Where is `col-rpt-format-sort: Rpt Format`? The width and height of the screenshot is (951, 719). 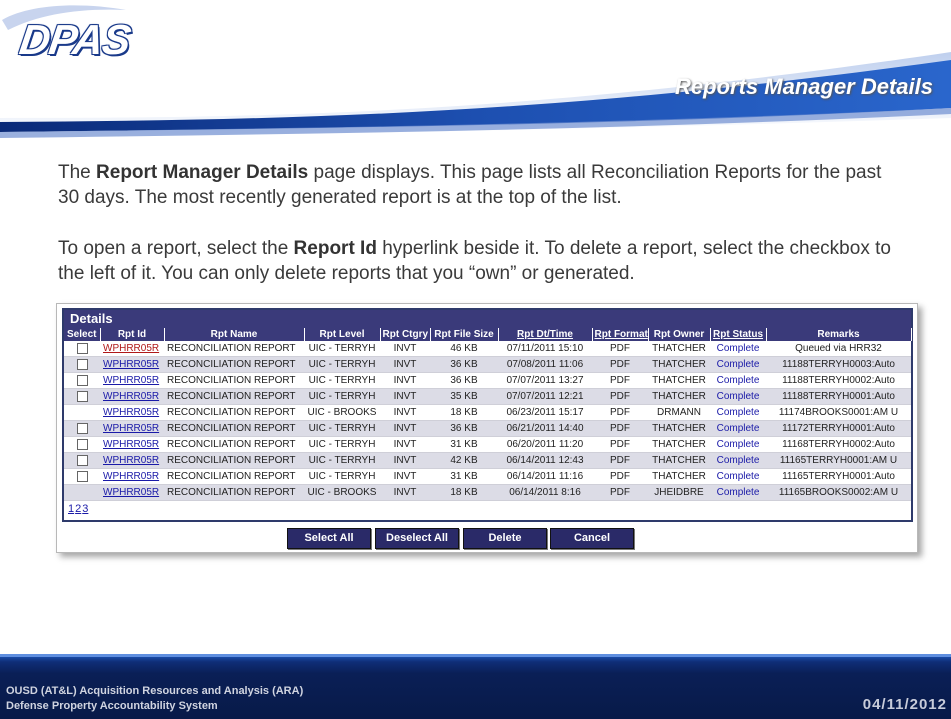 col-rpt-format-sort: Rpt Format is located at coordinates (620, 334).